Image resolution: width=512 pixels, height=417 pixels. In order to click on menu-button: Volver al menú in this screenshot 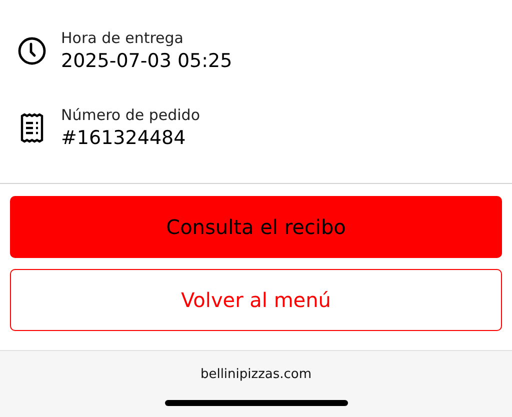, I will do `click(256, 300)`.